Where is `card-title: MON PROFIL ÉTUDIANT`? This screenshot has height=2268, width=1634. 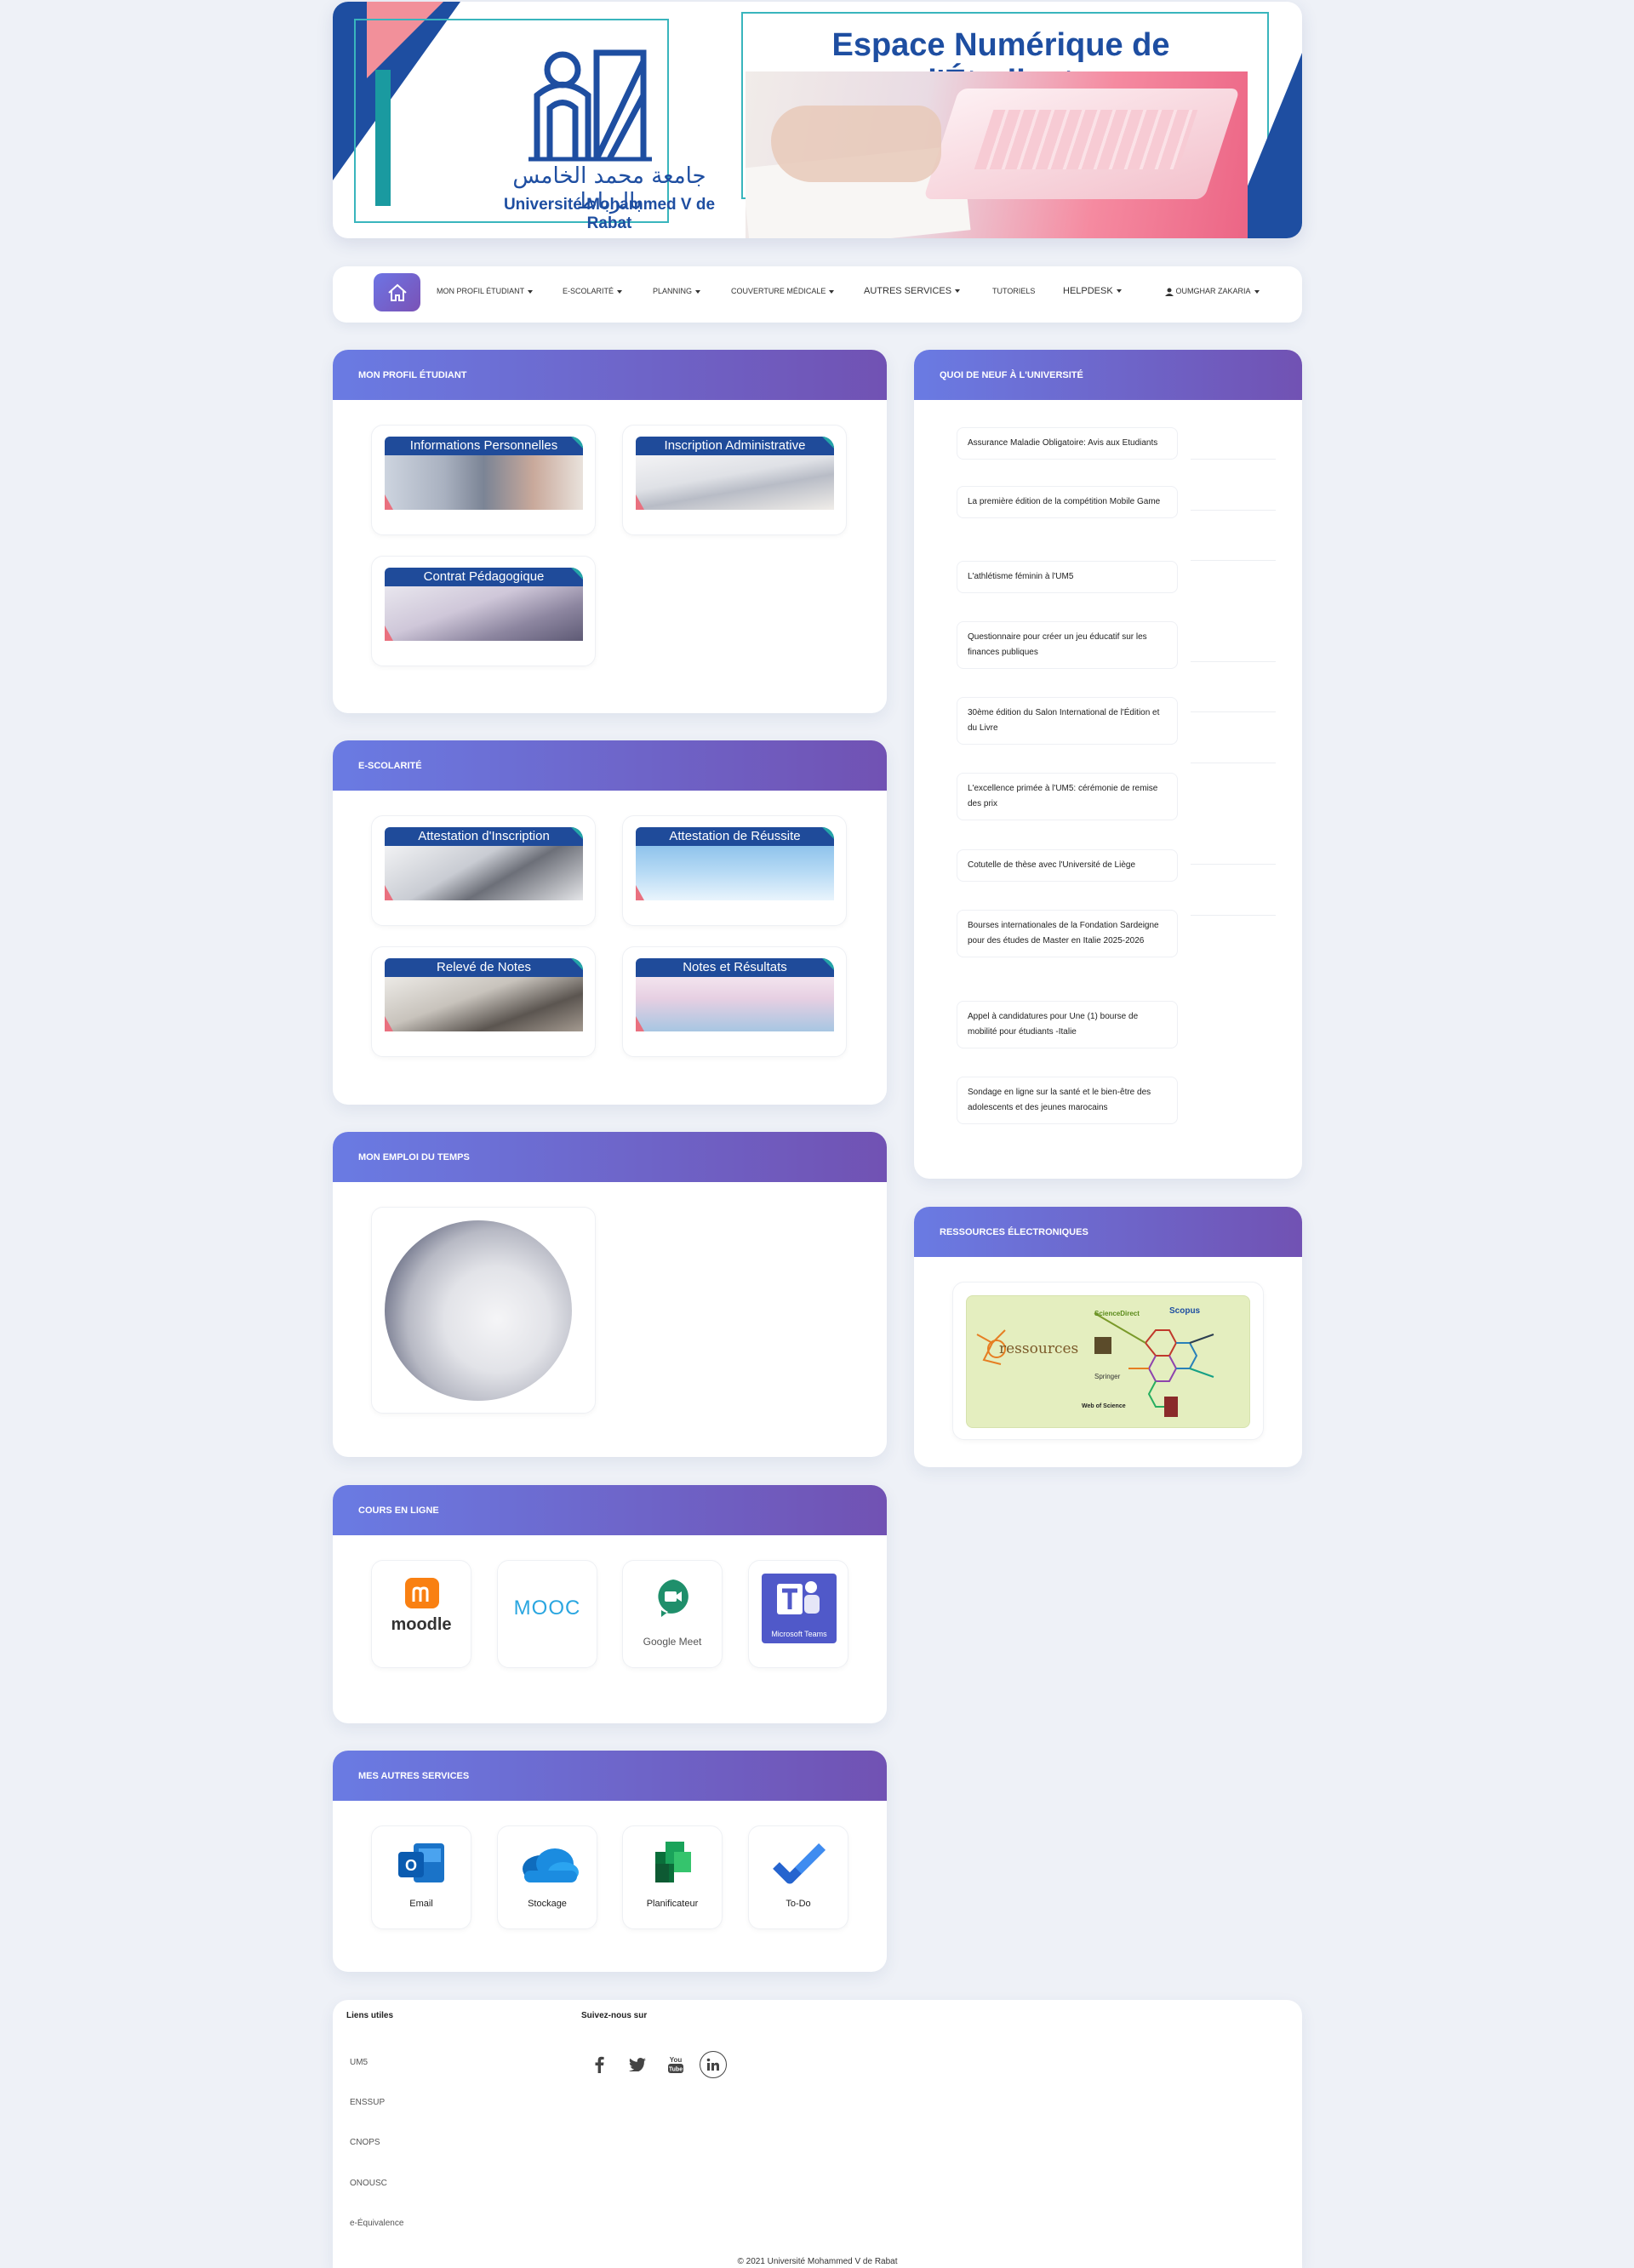 card-title: MON PROFIL ÉTUDIANT is located at coordinates (610, 375).